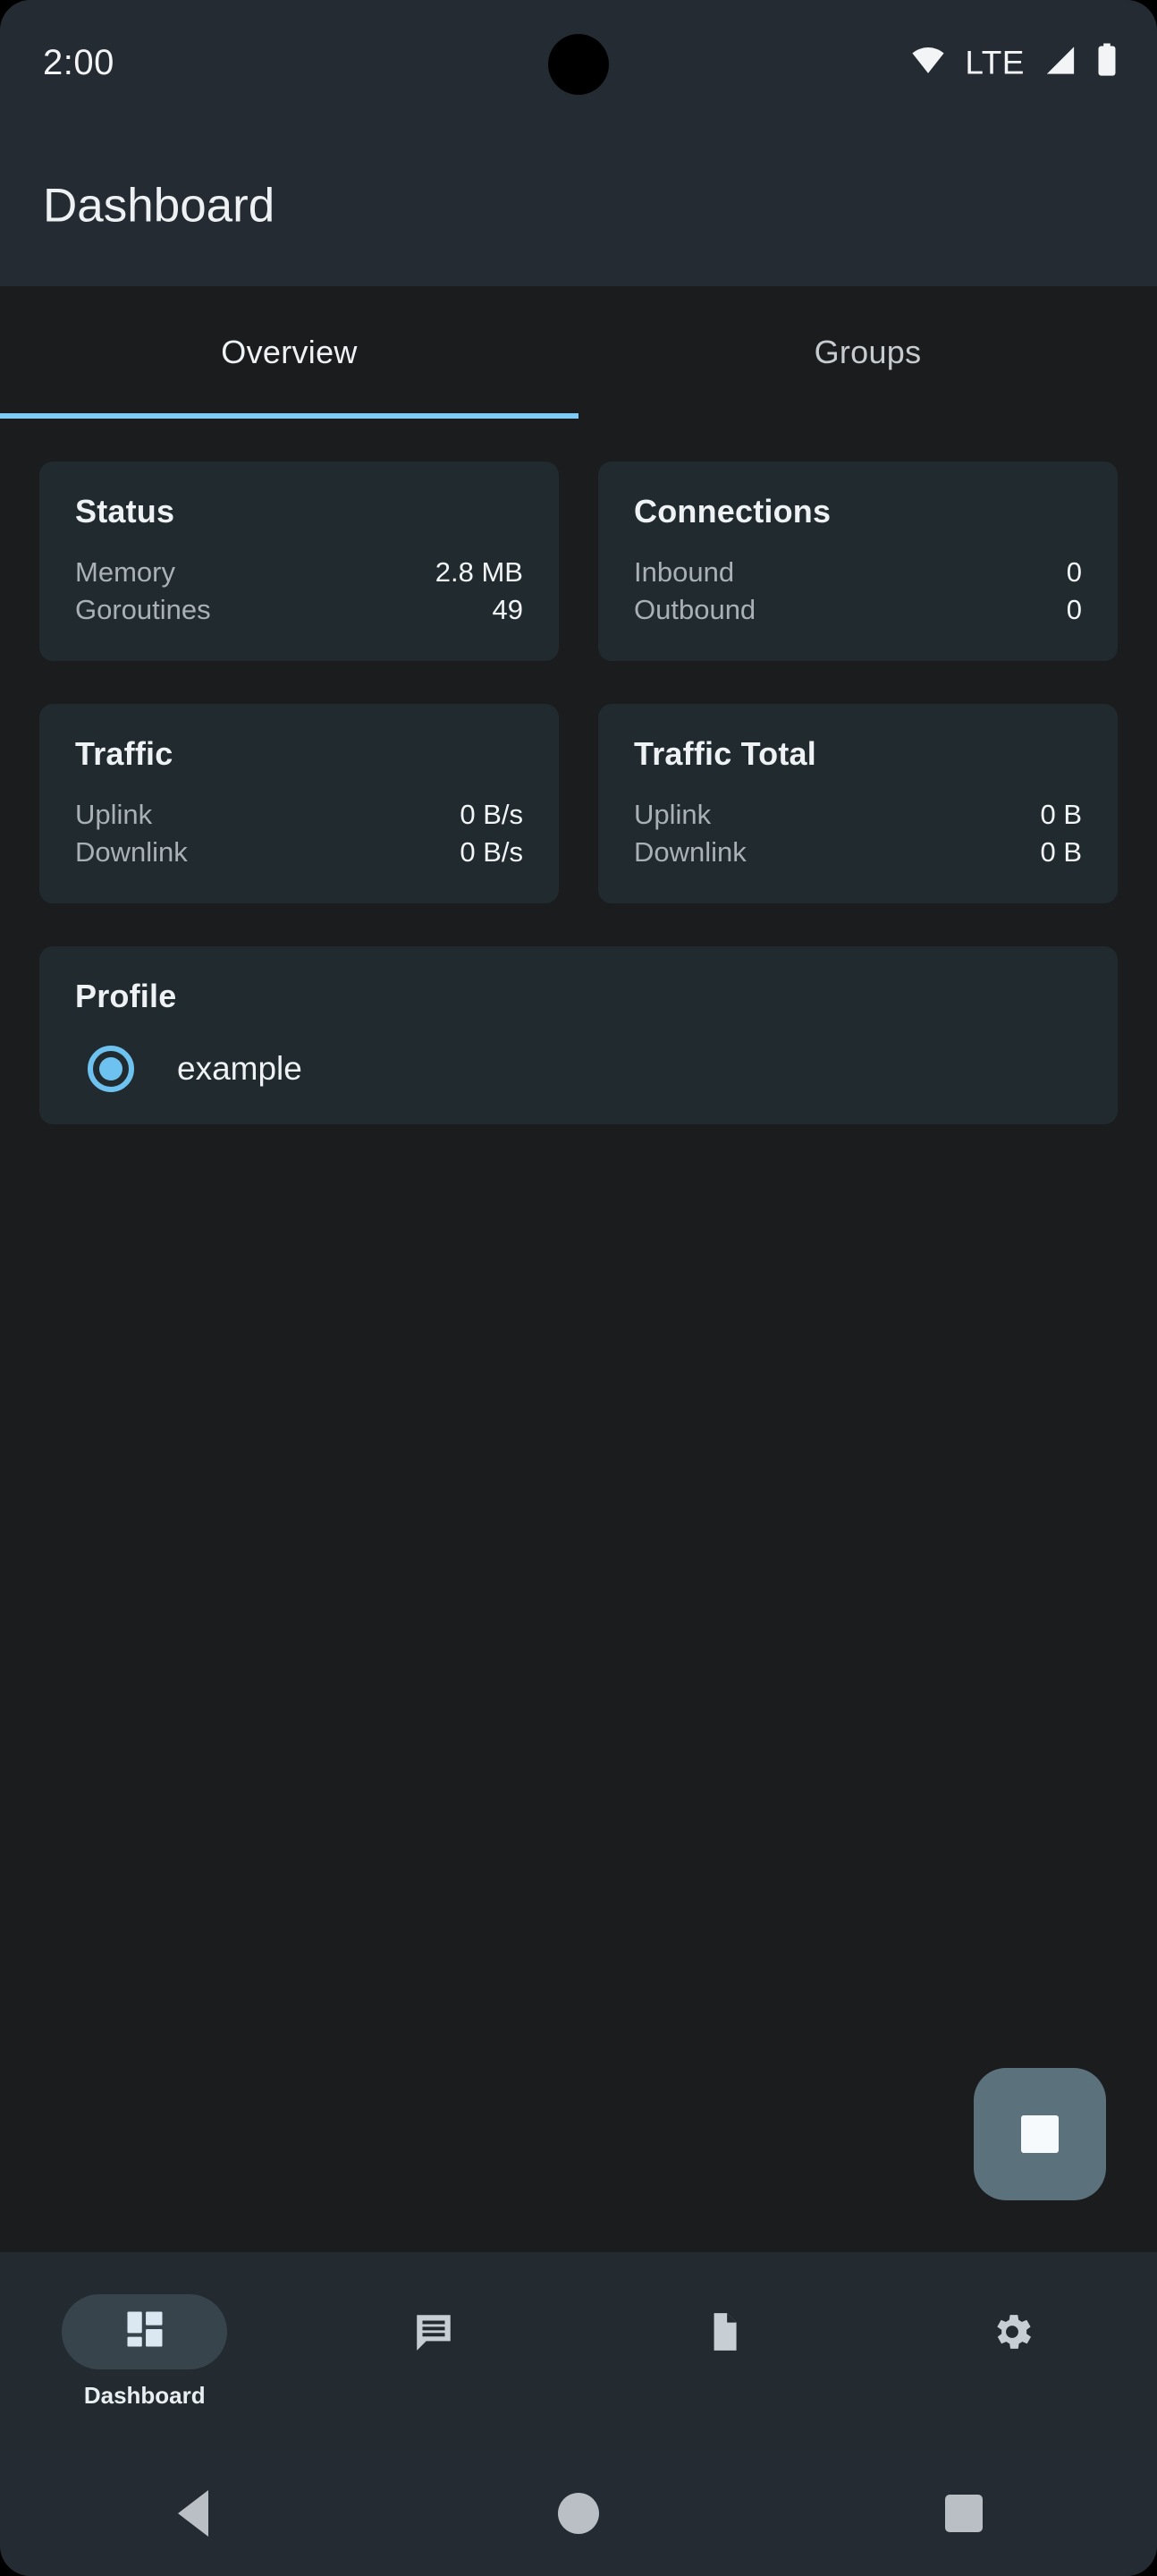 Image resolution: width=1157 pixels, height=2576 pixels. I want to click on nav-item-logs: Logs, so click(434, 2351).